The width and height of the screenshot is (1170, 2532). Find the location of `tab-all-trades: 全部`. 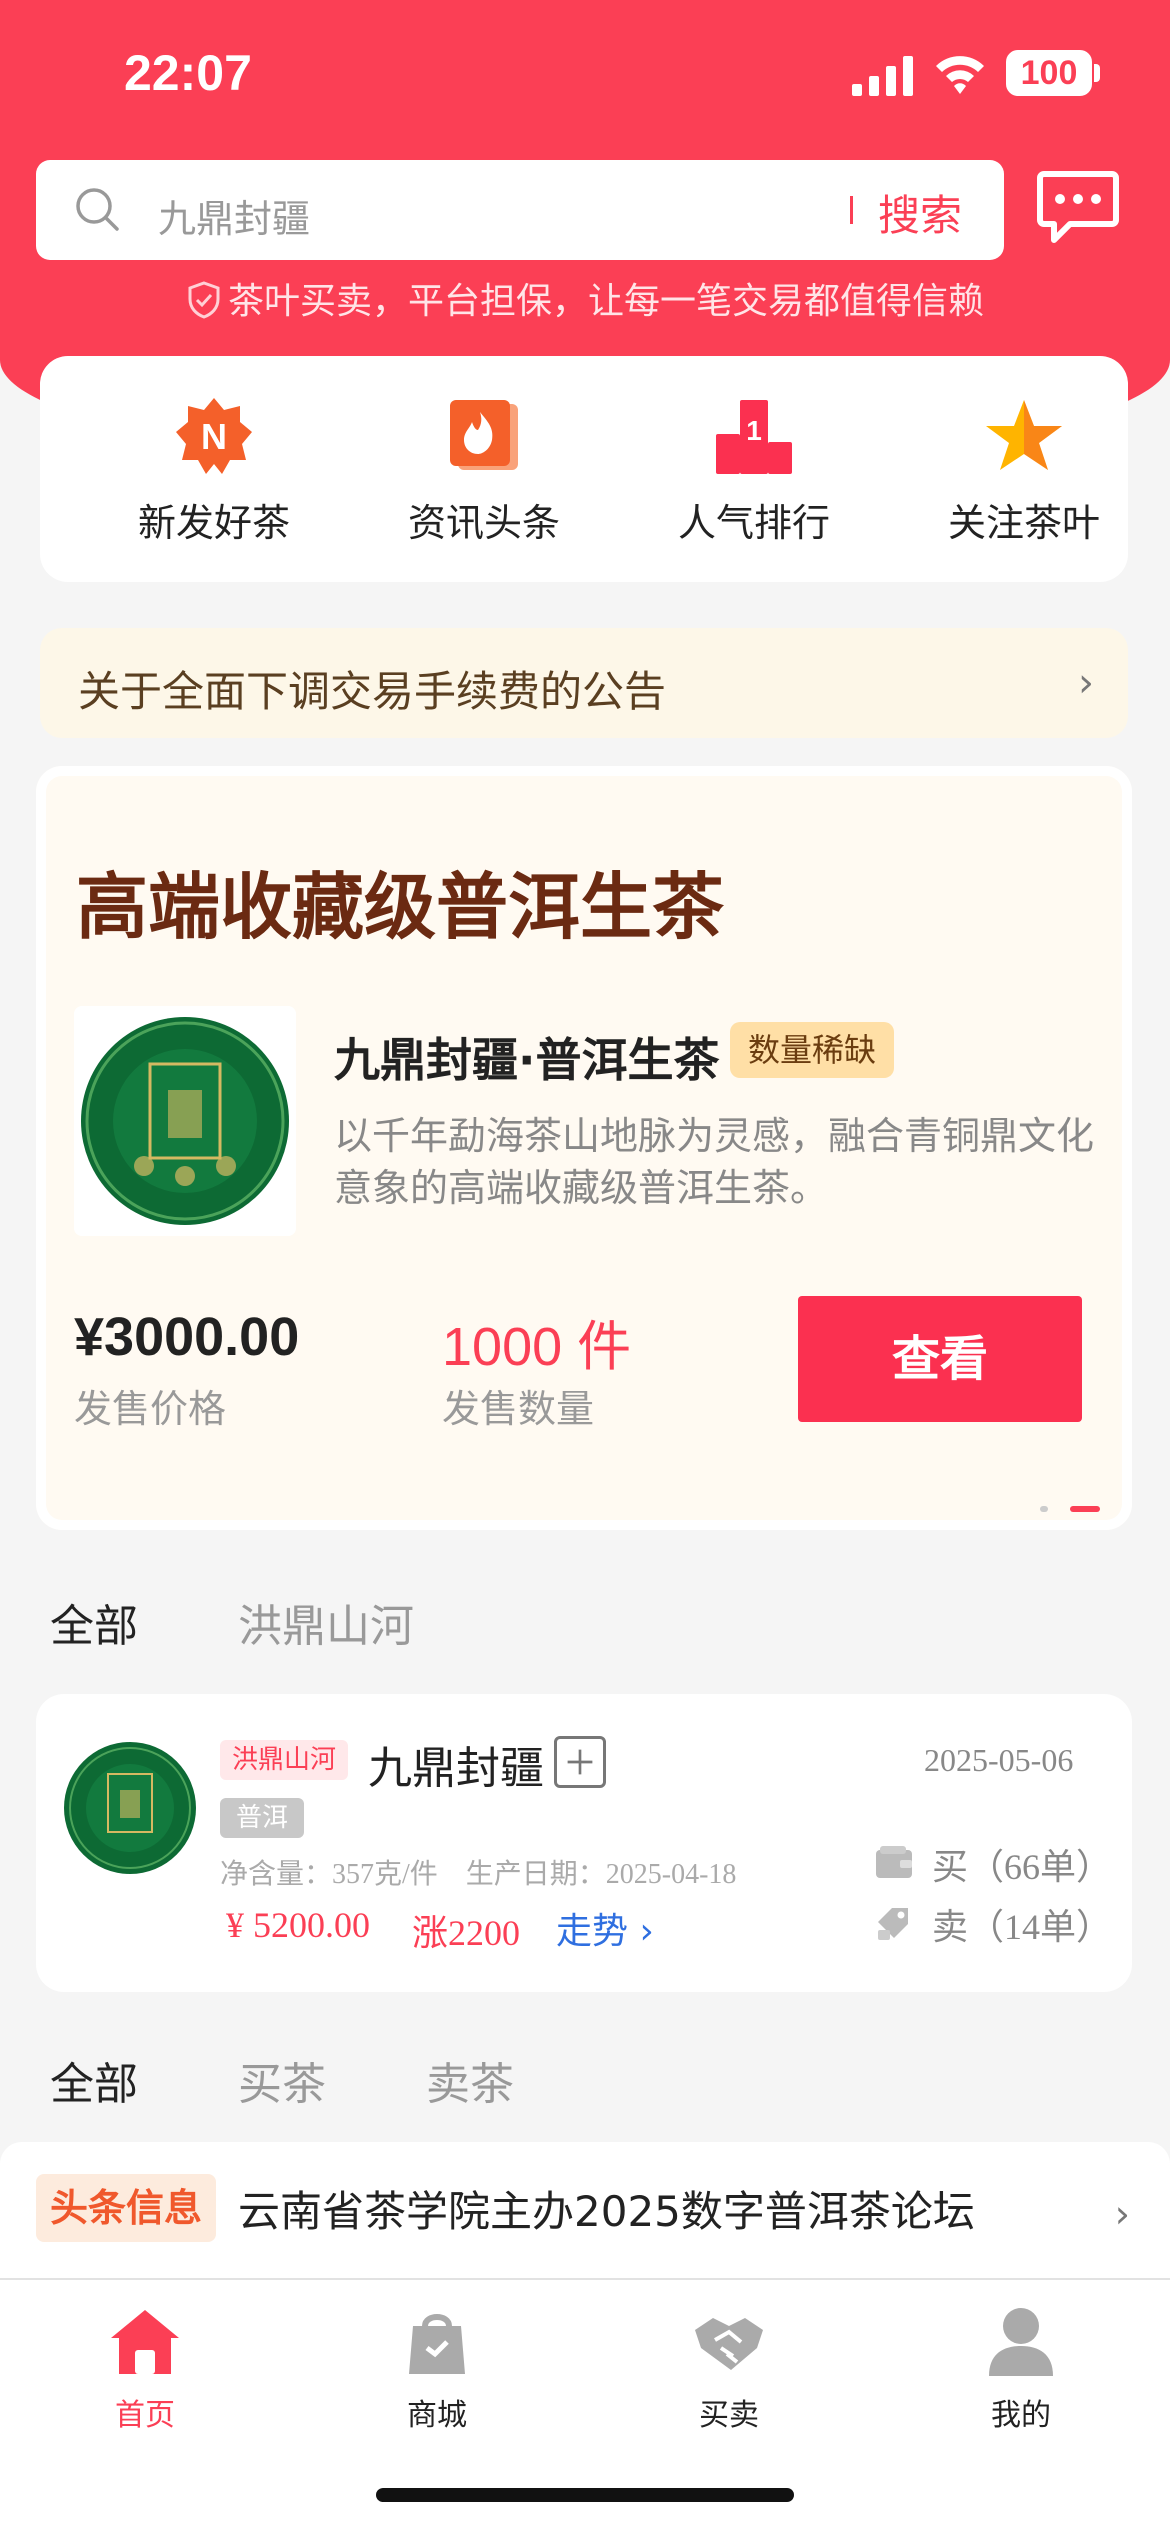

tab-all-trades: 全部 is located at coordinates (94, 2080).